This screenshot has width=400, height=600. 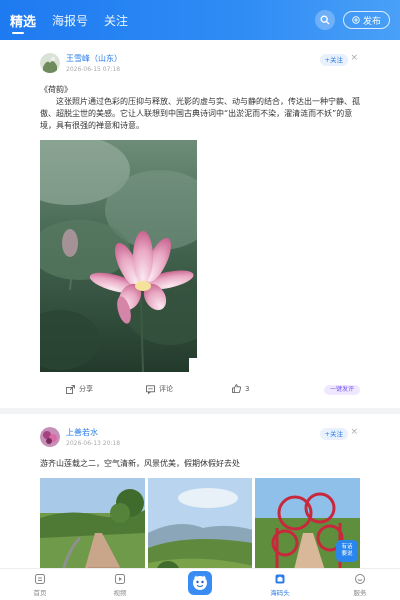 I want to click on author-row: 上善若水 2026-06-13 20:18 +关注 ×, so click(x=200, y=437).